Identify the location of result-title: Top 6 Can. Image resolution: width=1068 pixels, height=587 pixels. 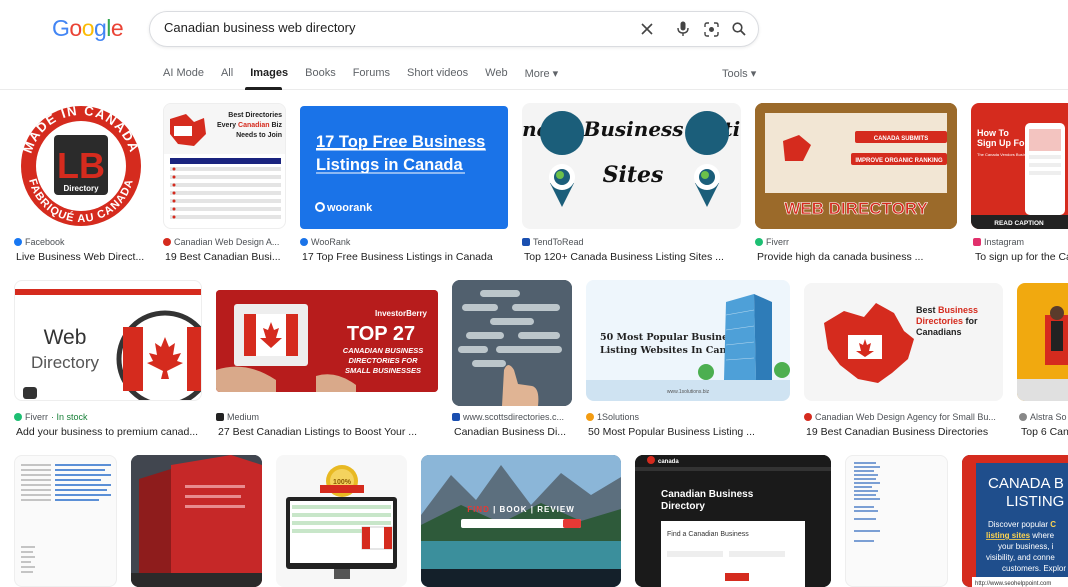
(1044, 432).